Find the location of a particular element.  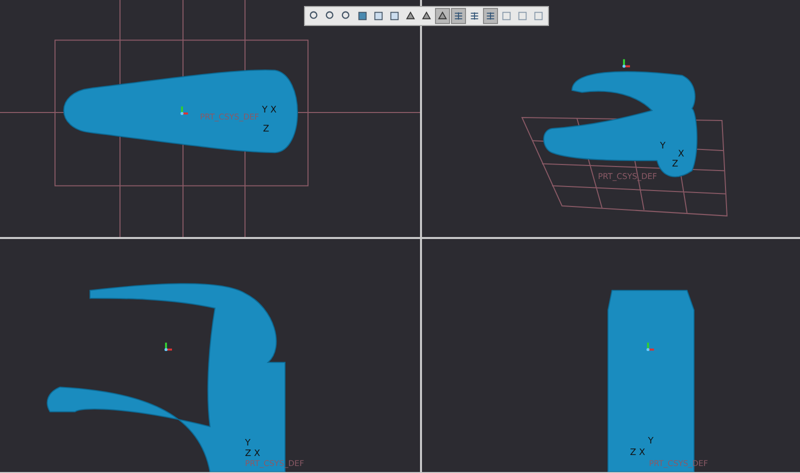

toolbar-button is located at coordinates (442, 16).